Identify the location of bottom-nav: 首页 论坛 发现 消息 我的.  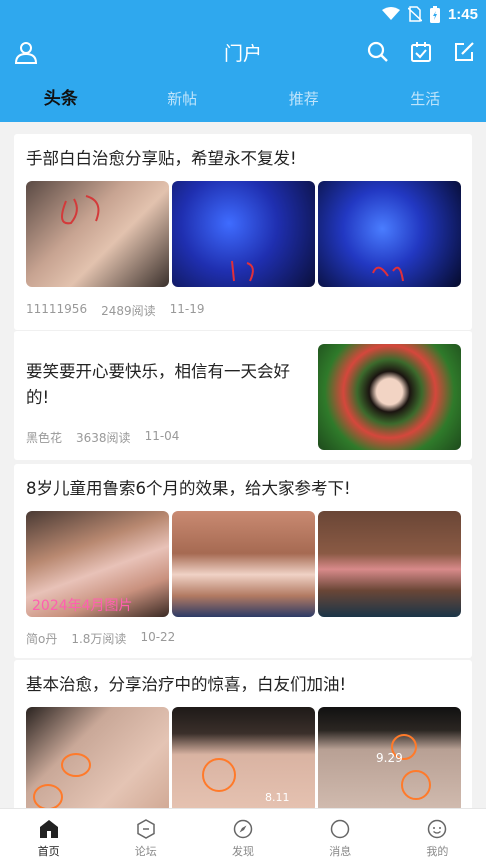
(243, 836).